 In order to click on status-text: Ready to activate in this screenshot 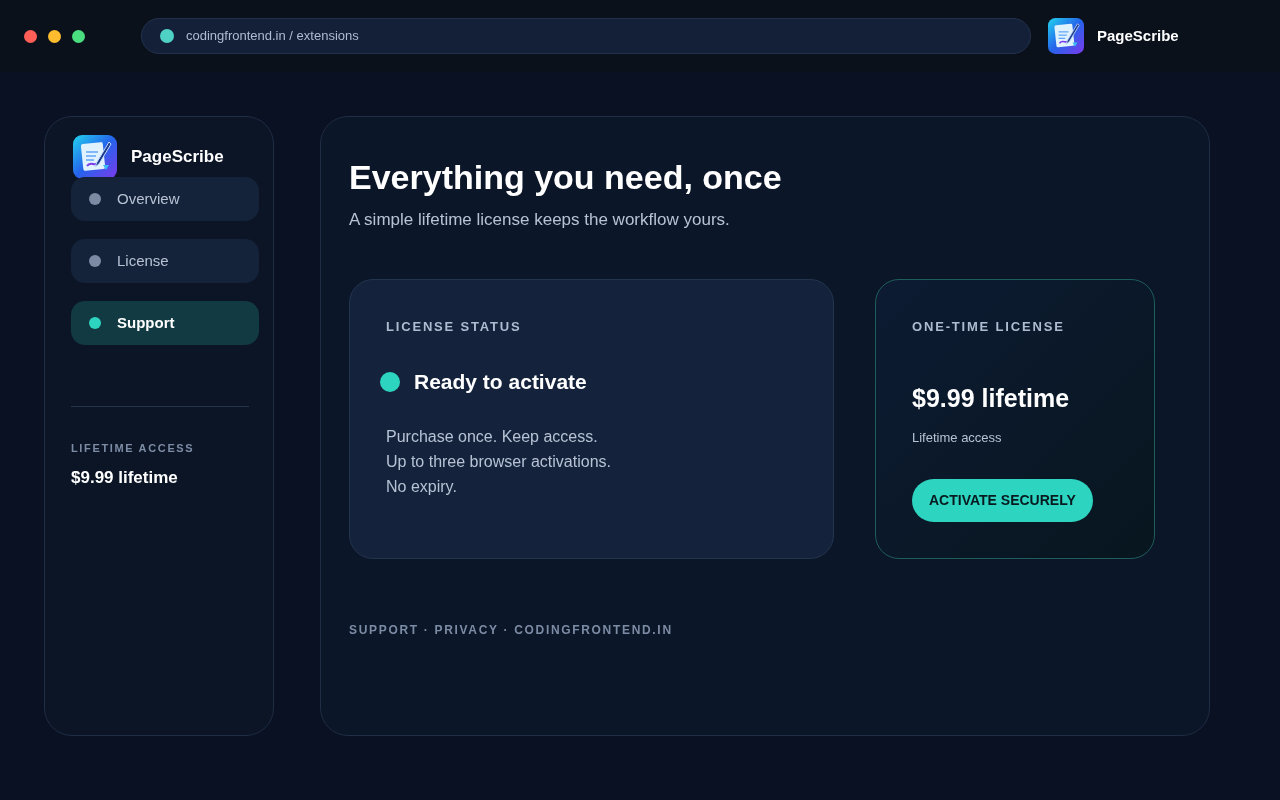, I will do `click(500, 382)`.